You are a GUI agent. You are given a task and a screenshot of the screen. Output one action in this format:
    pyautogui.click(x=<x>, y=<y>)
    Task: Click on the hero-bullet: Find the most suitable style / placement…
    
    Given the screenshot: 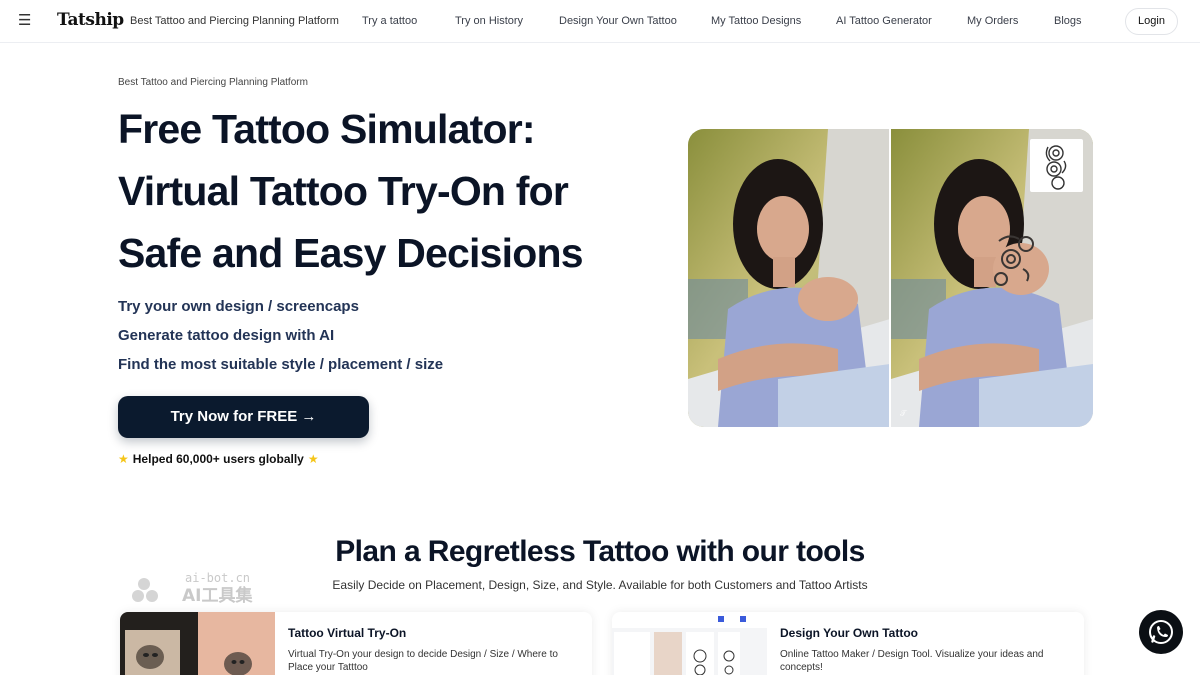 What is the action you would take?
    pyautogui.click(x=281, y=364)
    